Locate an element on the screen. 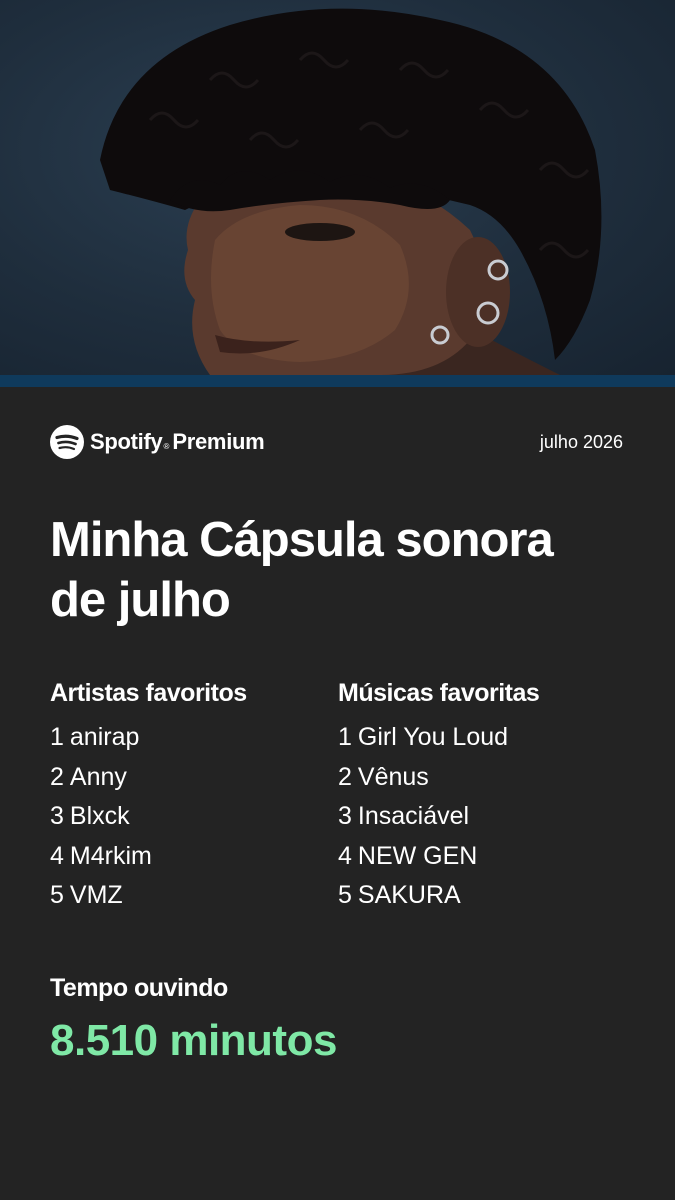  listening-time-value: 8.510 minutos is located at coordinates (193, 1040).